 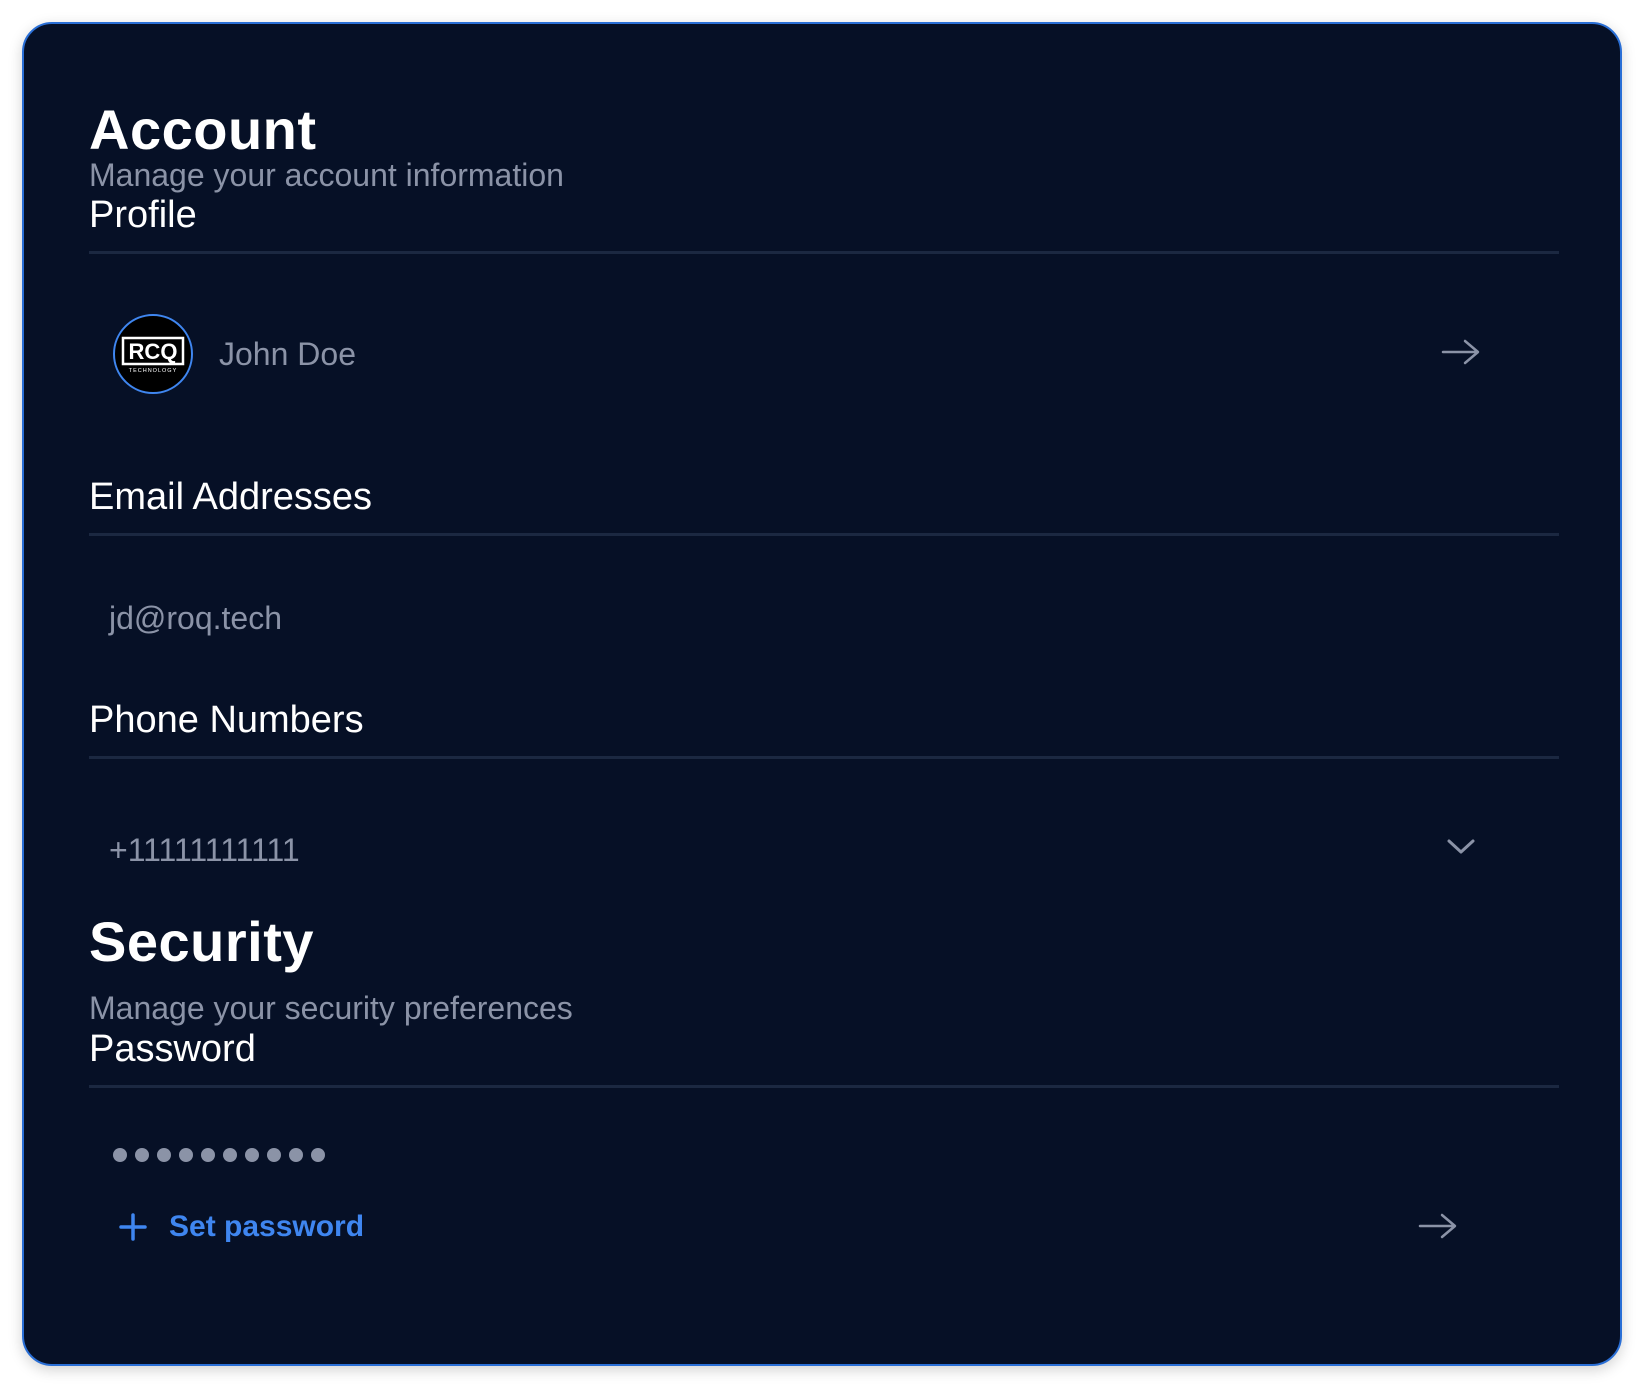 I want to click on password-masked-value, so click(x=219, y=1155).